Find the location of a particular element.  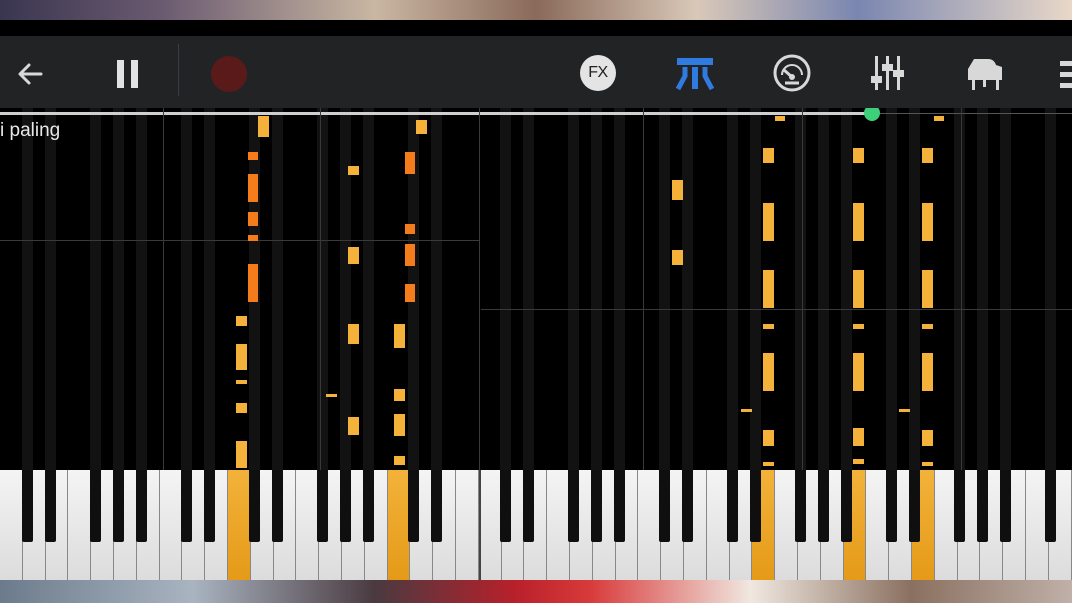

pause-button is located at coordinates (128, 74).